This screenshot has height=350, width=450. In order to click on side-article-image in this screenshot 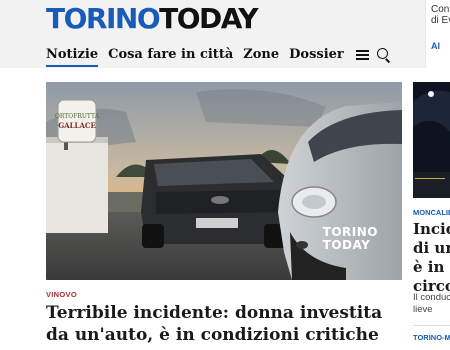, I will do `click(431, 140)`.